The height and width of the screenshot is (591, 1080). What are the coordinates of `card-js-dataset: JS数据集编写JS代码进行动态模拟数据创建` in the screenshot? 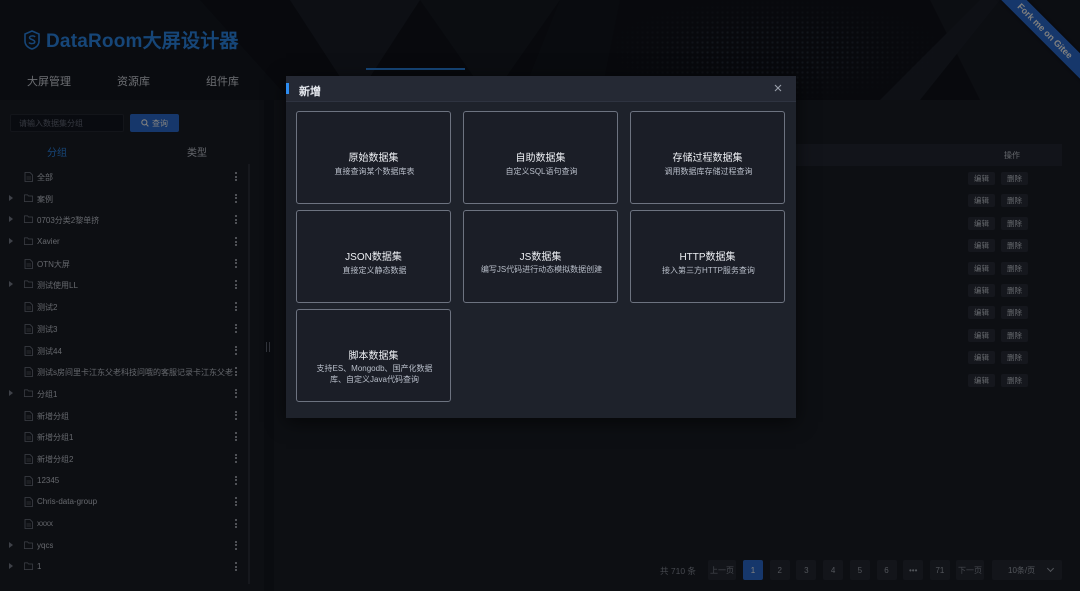 It's located at (540, 256).